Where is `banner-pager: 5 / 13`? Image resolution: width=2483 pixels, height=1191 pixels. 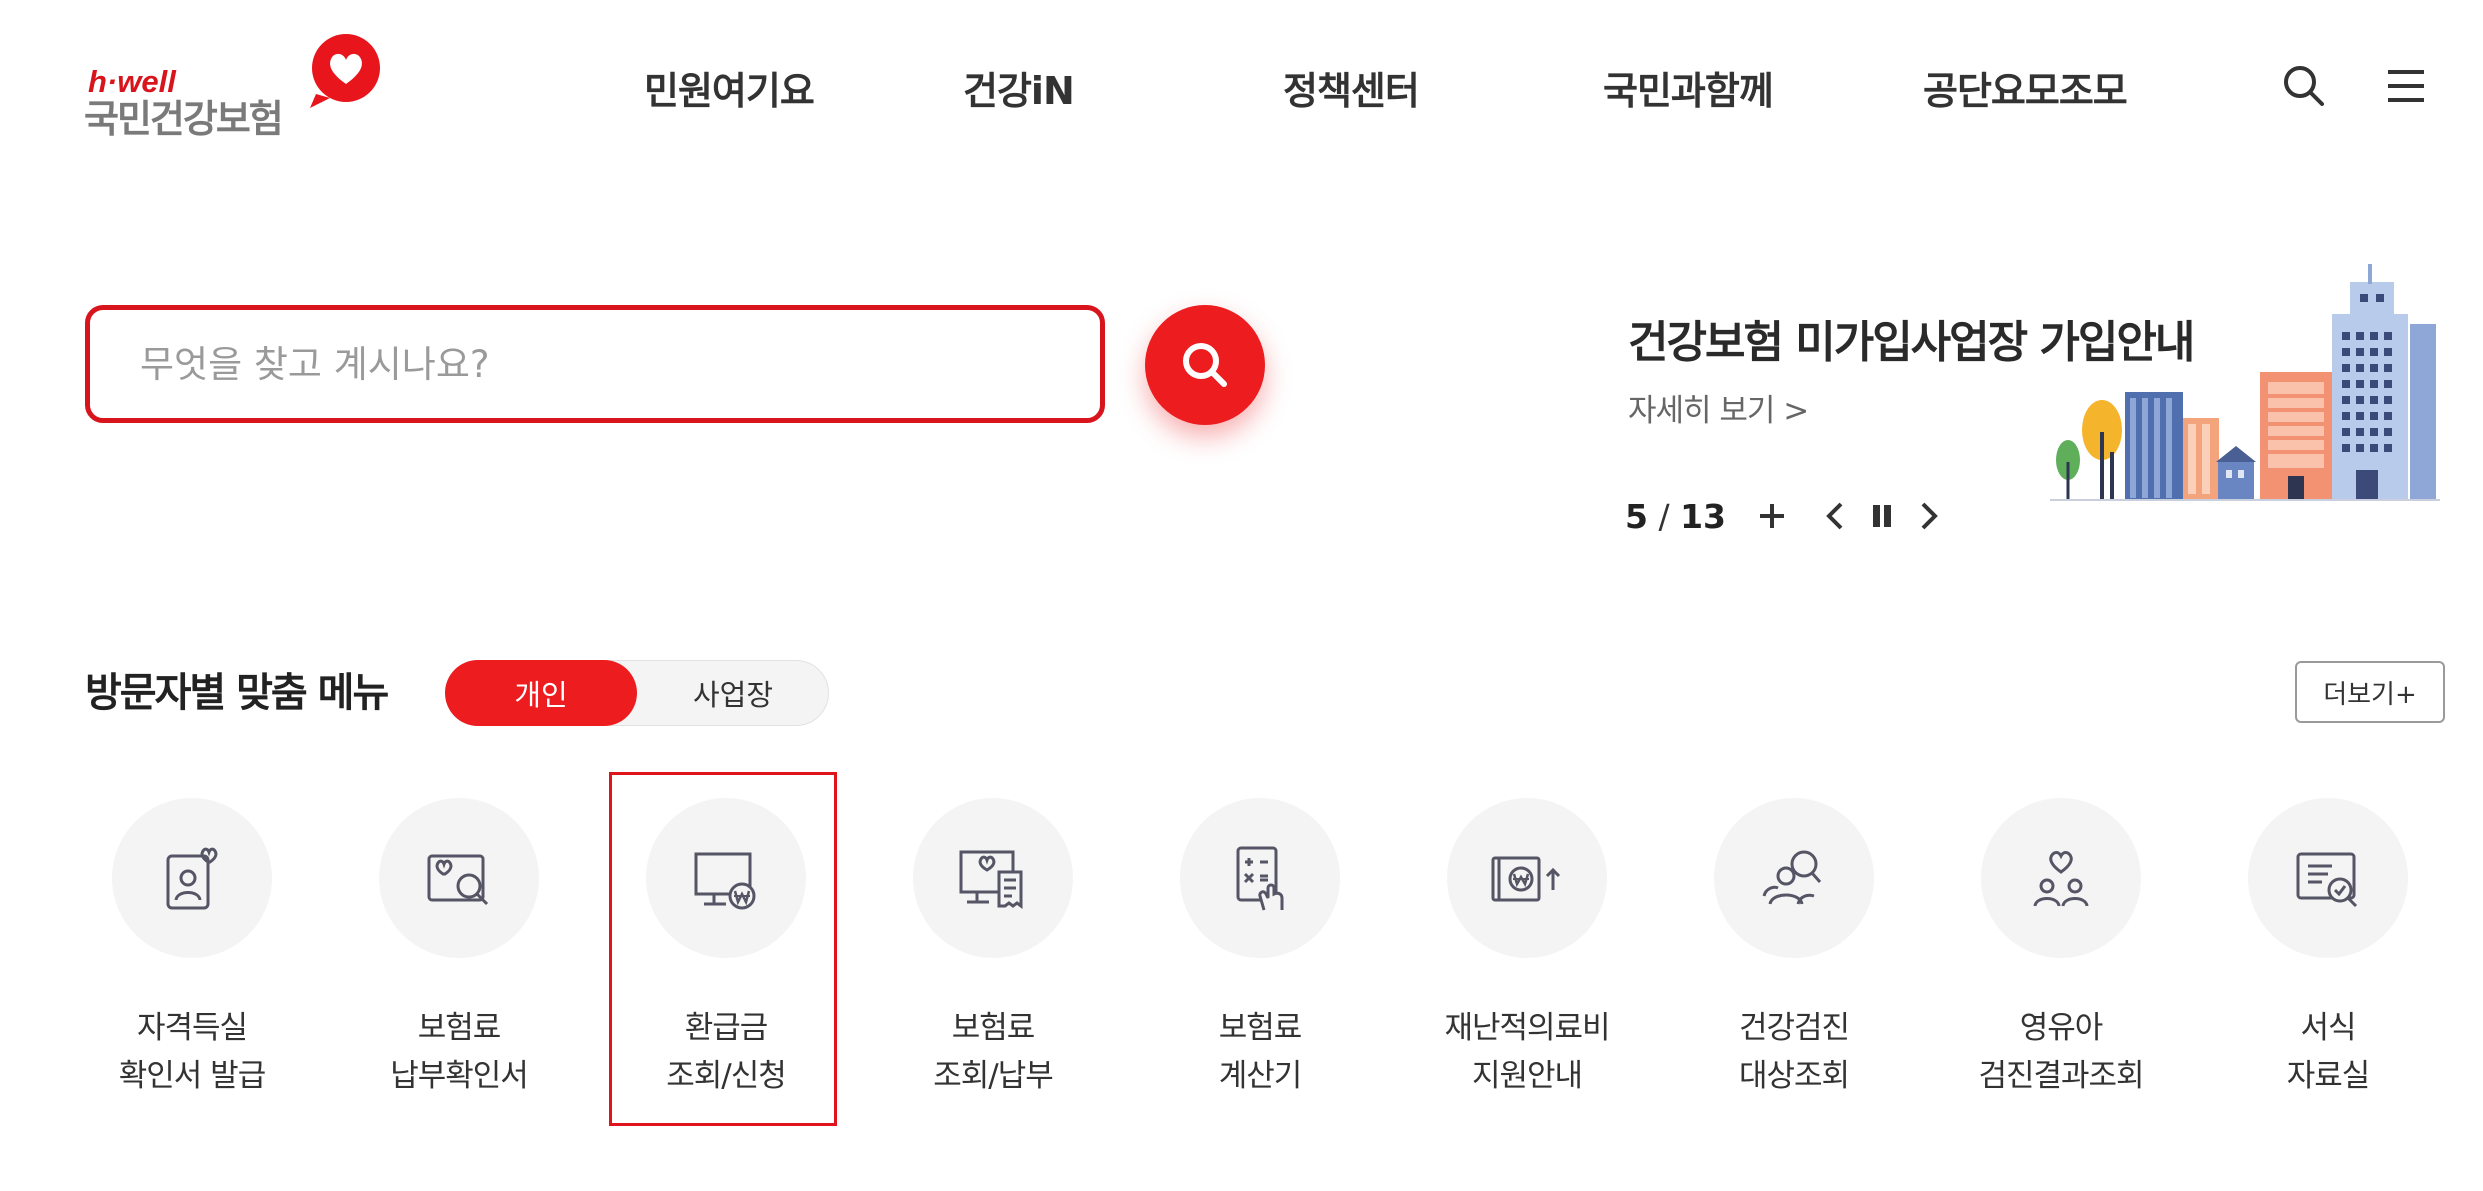 banner-pager: 5 / 13 is located at coordinates (1786, 516).